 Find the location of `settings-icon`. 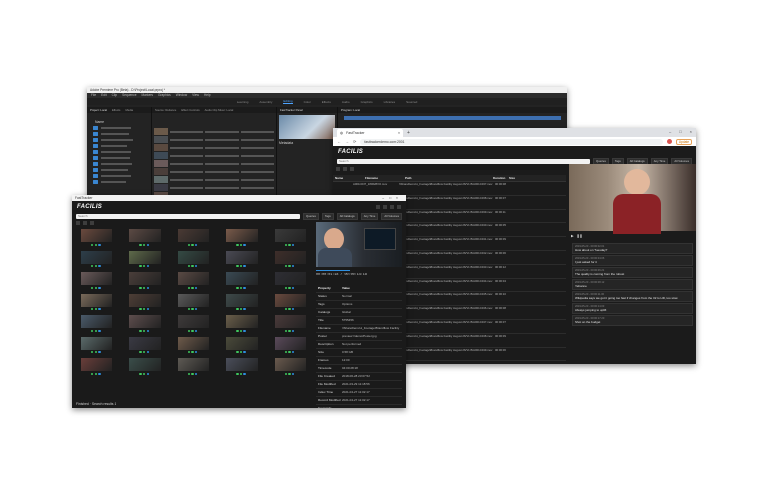

settings-icon is located at coordinates (392, 206).